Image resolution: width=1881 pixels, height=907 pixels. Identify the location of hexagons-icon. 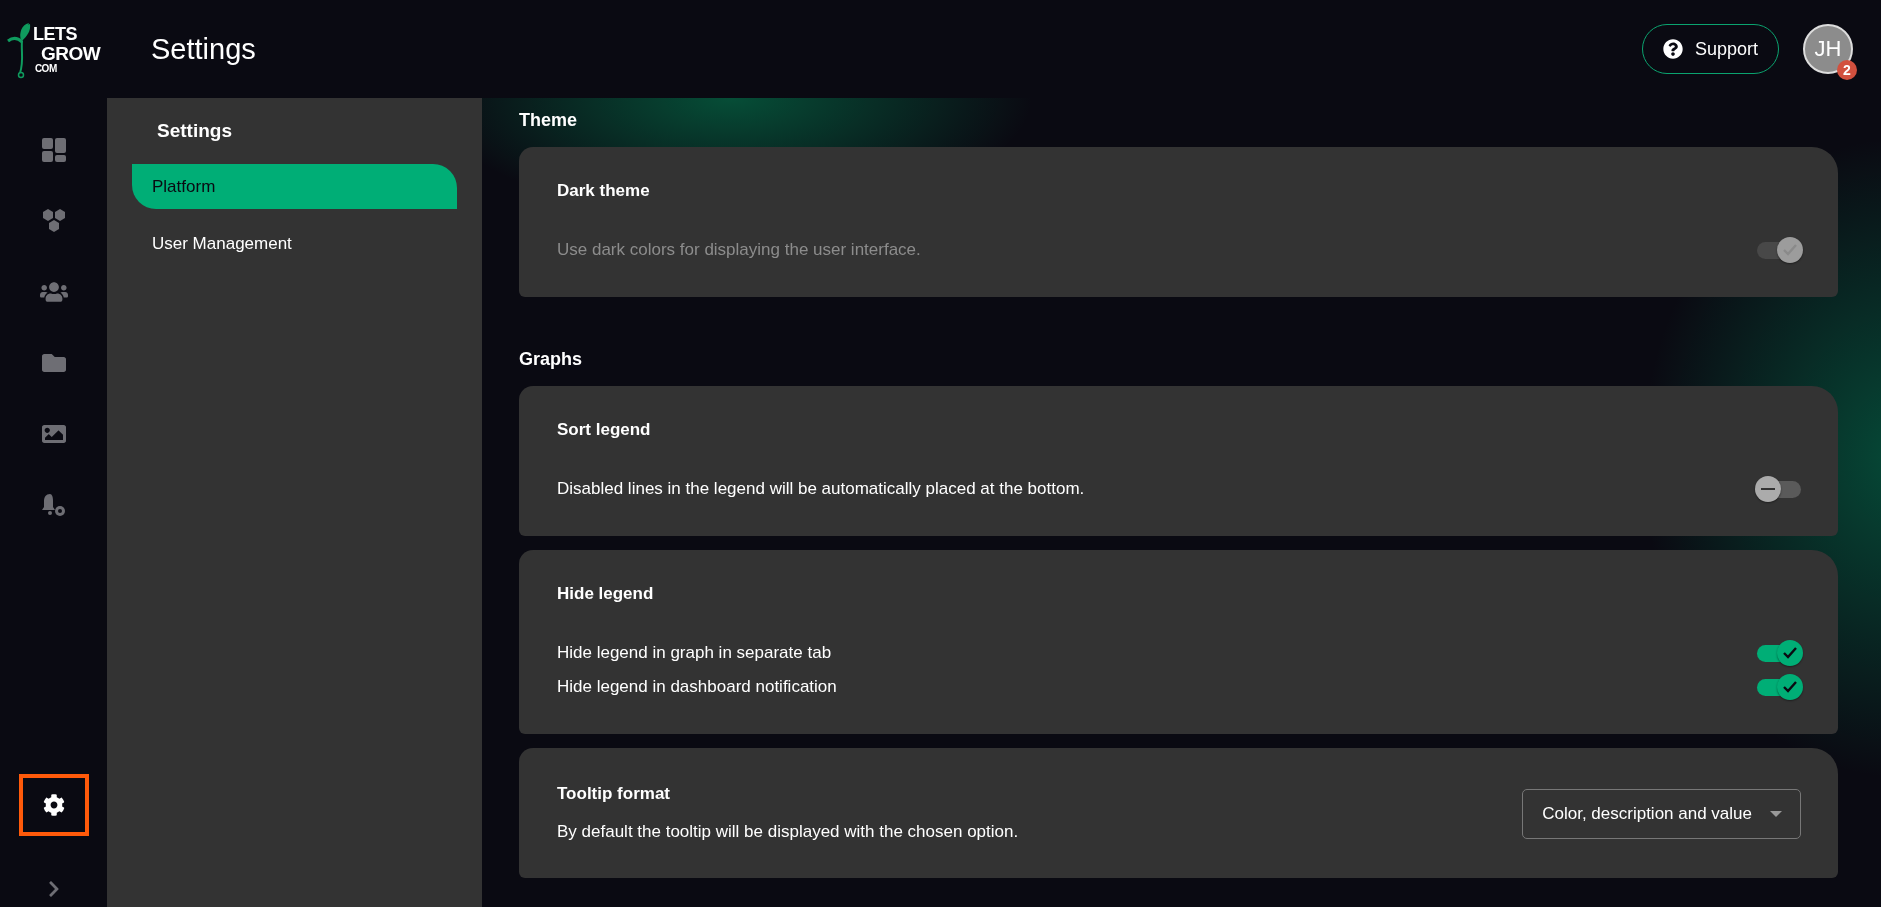
(53, 221).